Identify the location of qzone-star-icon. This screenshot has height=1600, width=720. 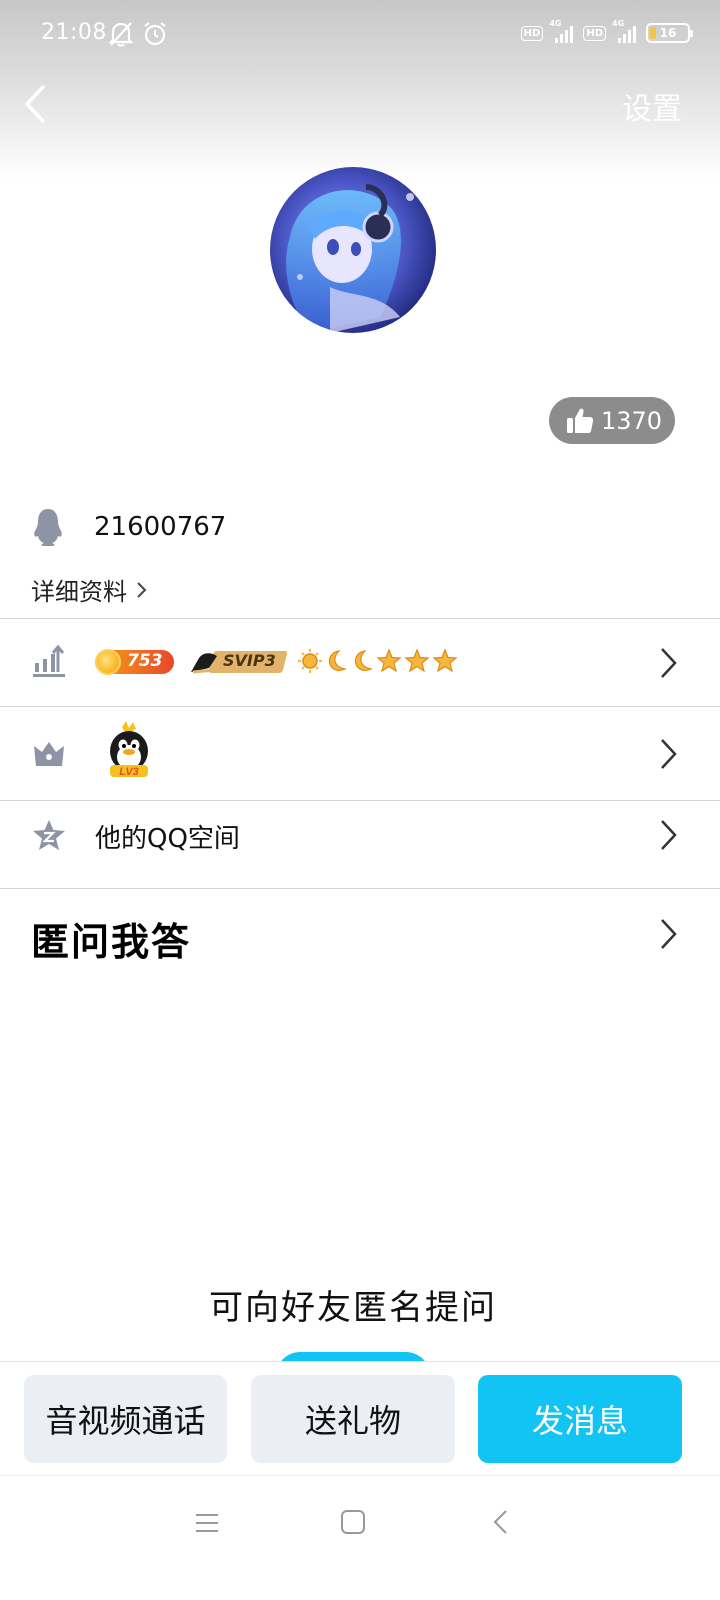
(49, 835).